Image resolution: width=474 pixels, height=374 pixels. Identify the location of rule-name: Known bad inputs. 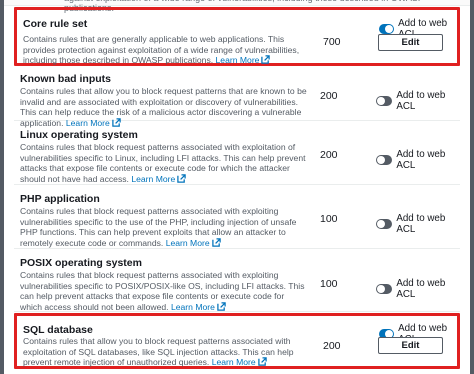
(65, 79).